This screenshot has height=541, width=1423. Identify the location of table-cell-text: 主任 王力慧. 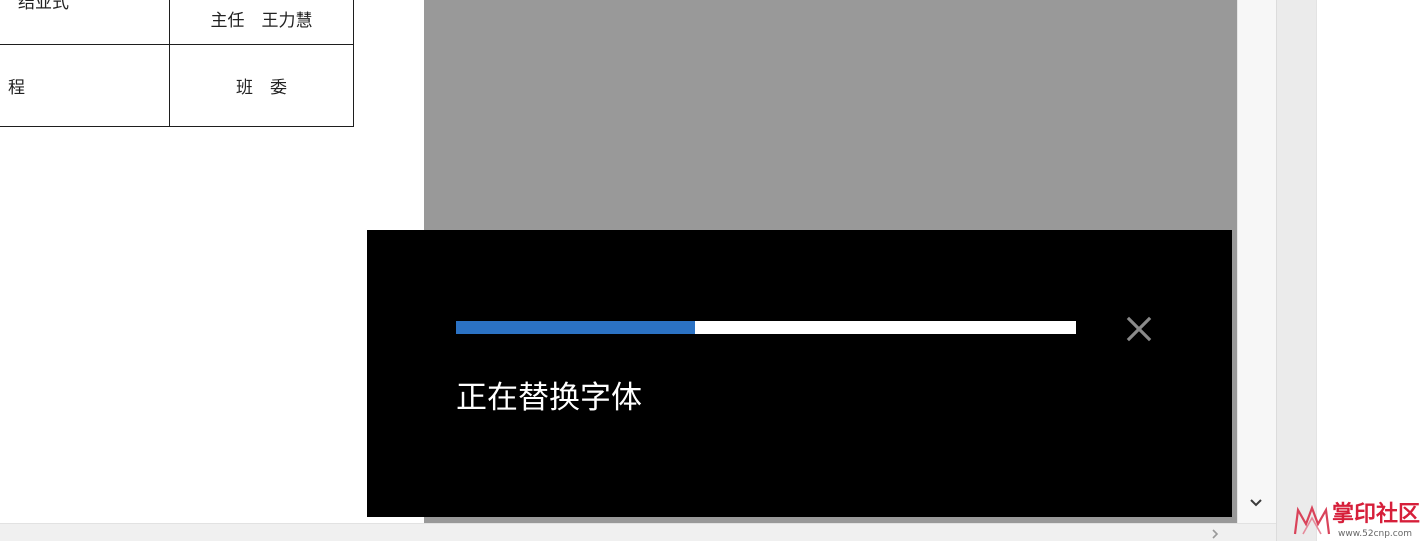
(261, 21).